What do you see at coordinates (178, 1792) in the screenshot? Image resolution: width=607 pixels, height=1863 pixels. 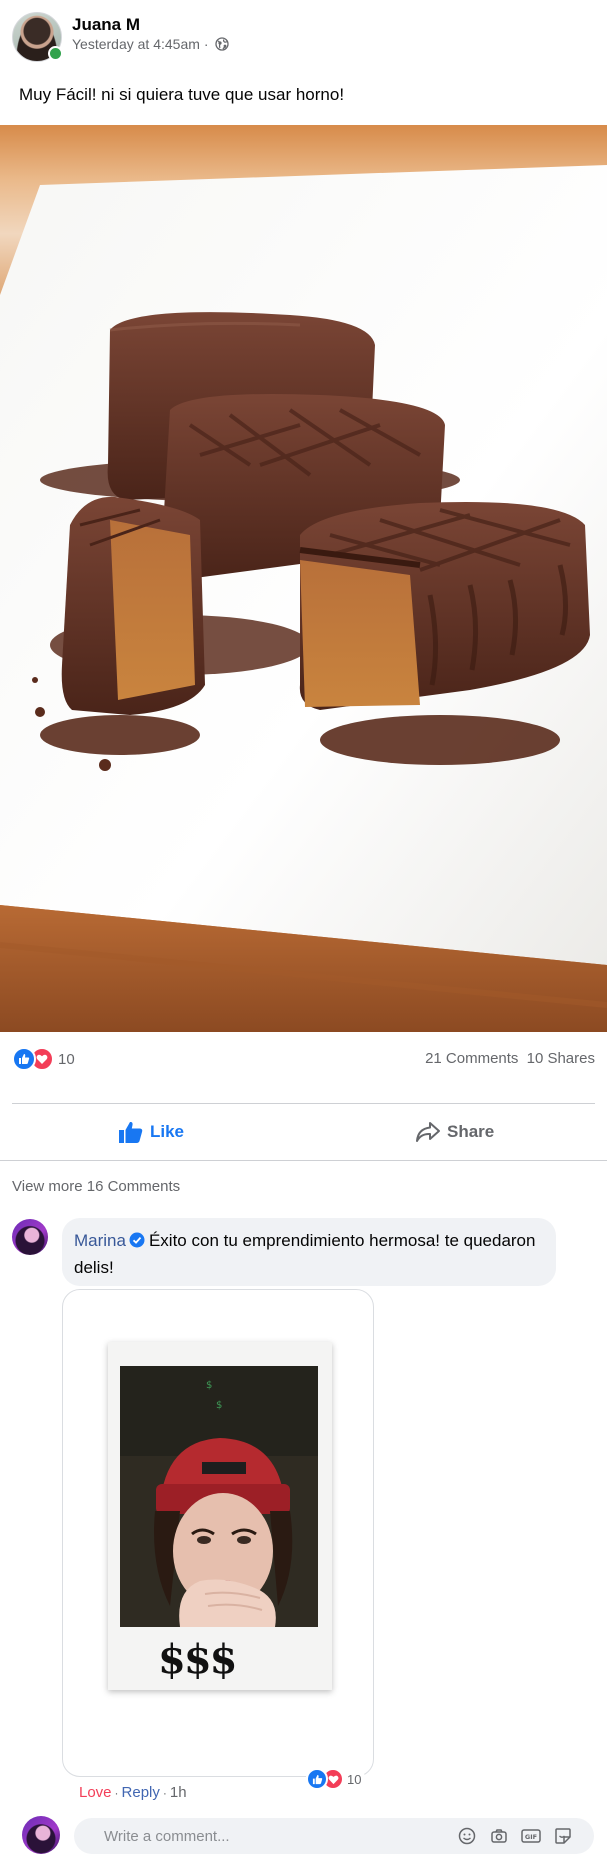 I see `comment-age: 1h` at bounding box center [178, 1792].